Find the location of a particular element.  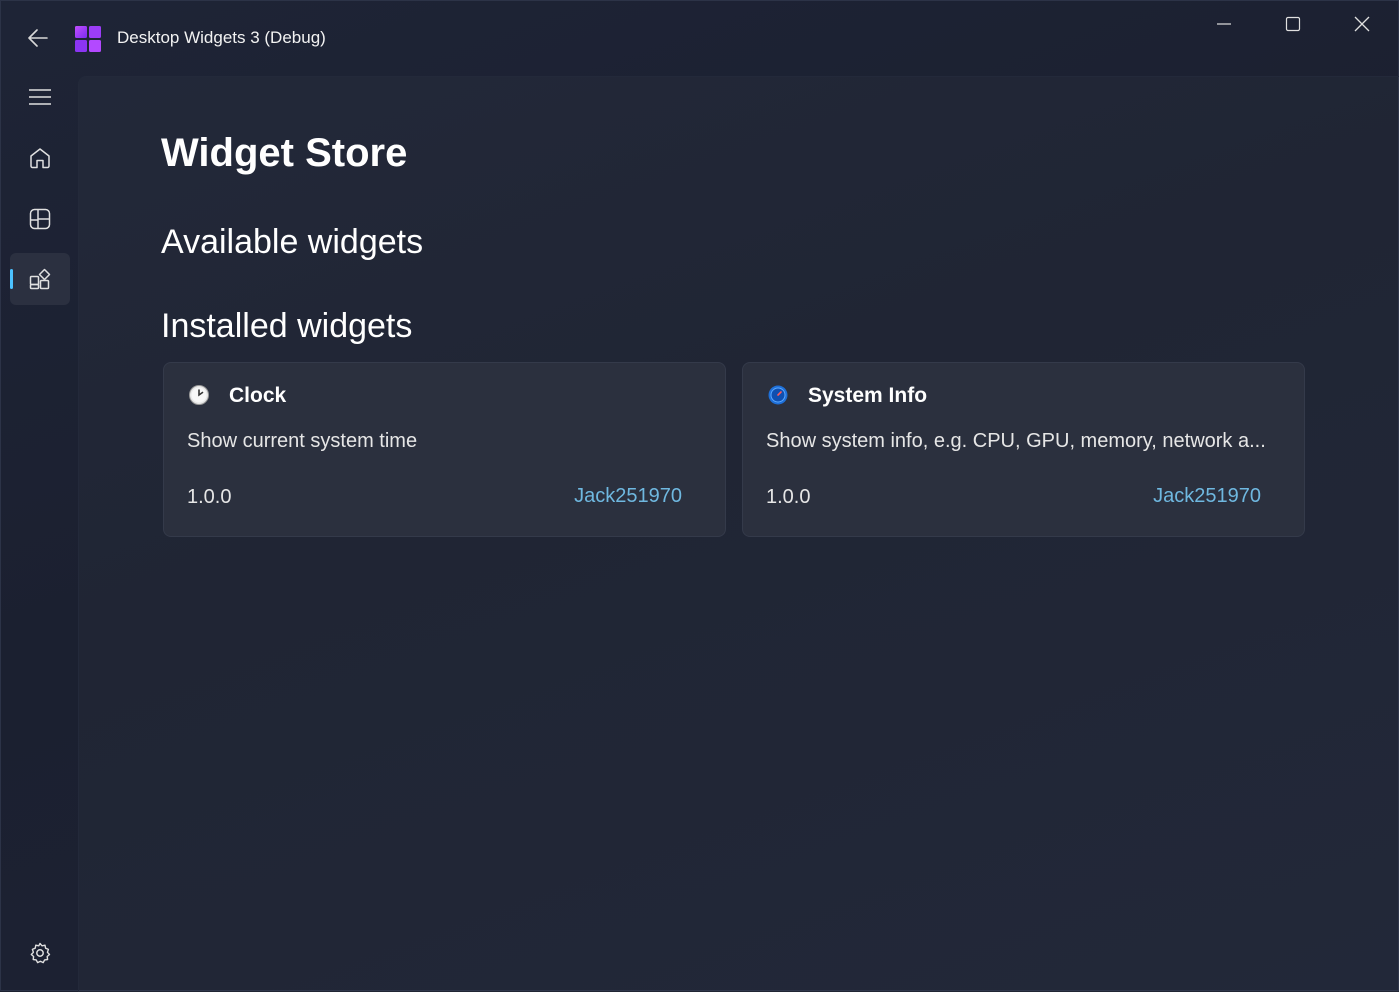

nav-item-widgets is located at coordinates (40, 219).